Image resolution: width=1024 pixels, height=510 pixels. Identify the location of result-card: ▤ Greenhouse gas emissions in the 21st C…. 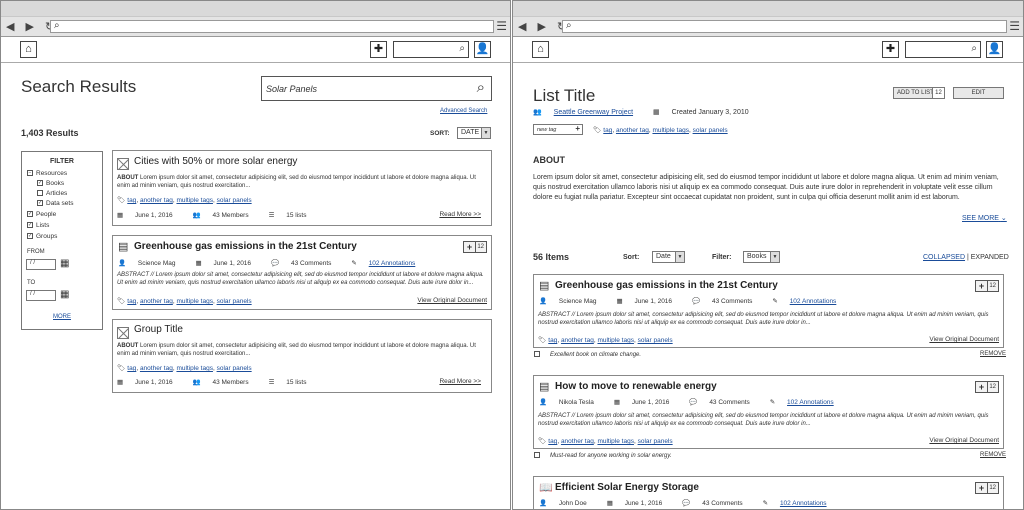
(302, 272).